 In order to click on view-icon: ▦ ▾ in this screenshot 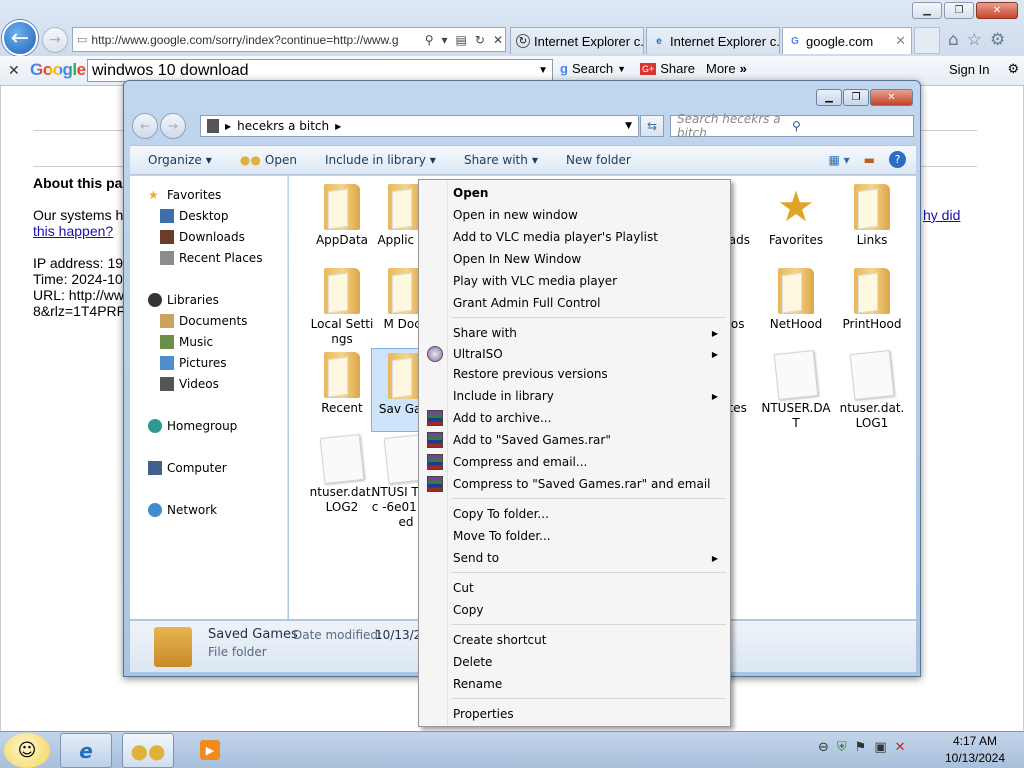, I will do `click(838, 160)`.